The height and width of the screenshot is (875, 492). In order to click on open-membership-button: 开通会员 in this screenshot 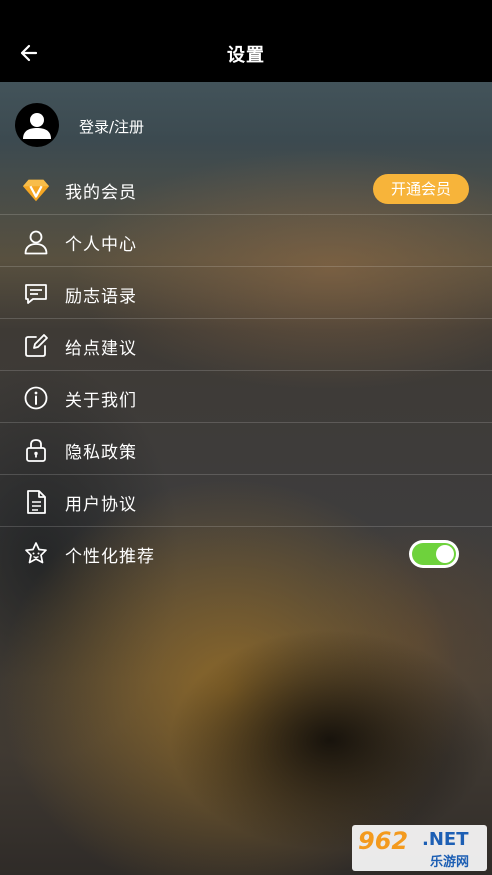, I will do `click(421, 189)`.